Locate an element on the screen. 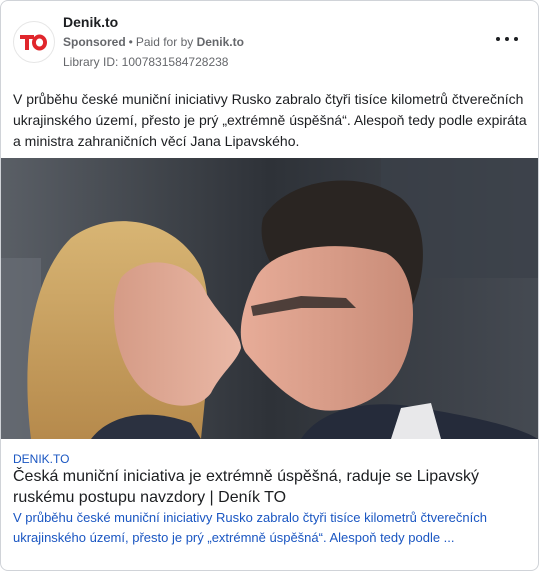 This screenshot has width=539, height=571. more-horizontal-icon is located at coordinates (498, 39).